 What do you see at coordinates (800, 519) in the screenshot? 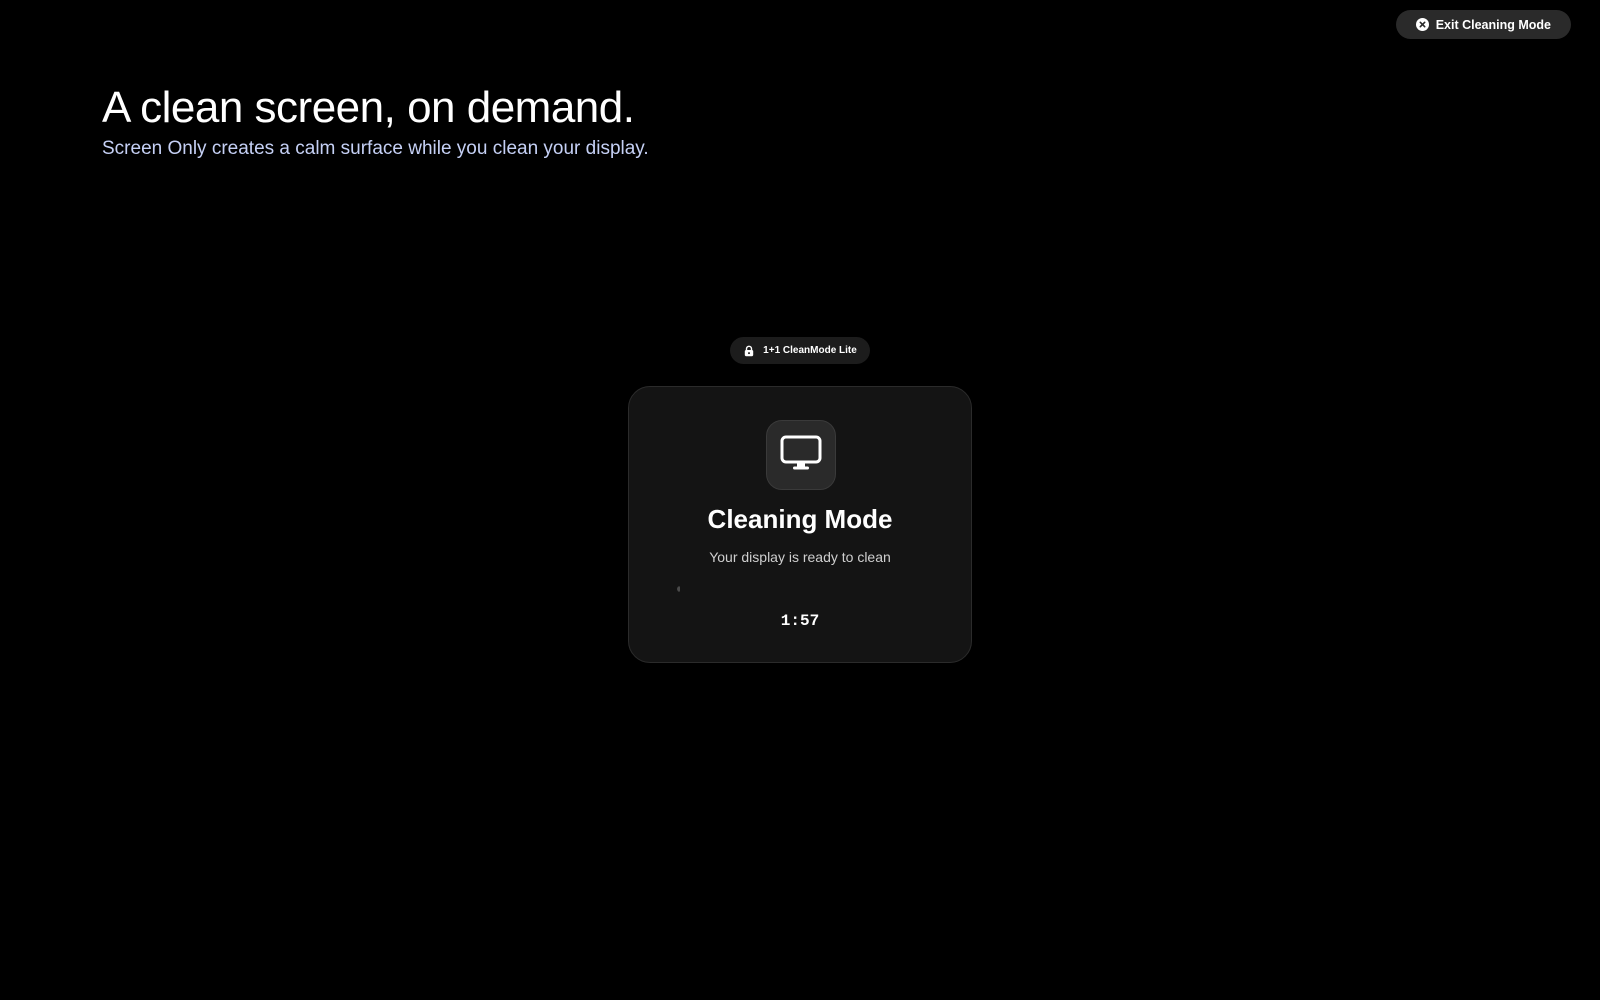
I see `card-title: Cleaning Mode` at bounding box center [800, 519].